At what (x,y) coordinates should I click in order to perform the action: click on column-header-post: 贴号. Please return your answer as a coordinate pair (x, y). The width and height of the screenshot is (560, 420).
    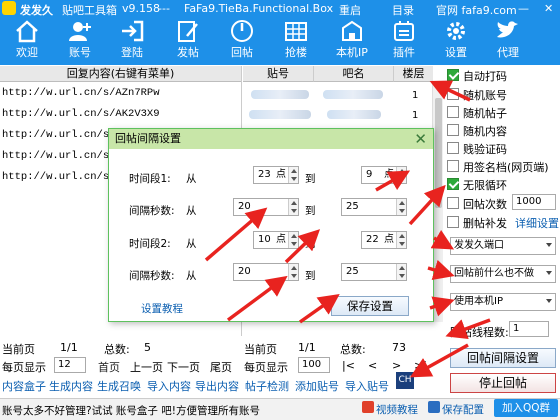
    Looking at the image, I should click on (278, 74).